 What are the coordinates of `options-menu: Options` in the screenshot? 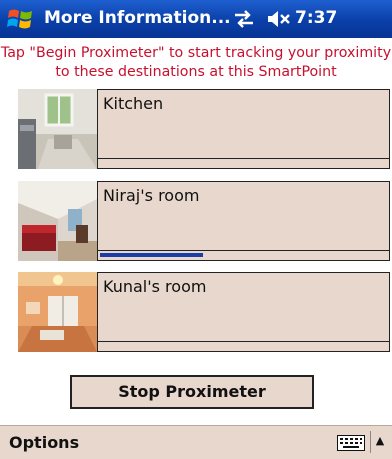 It's located at (44, 442).